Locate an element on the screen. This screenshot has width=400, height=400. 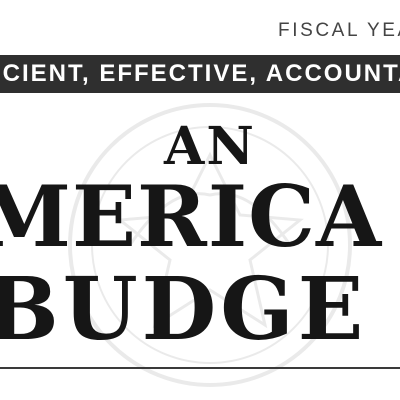
fiscal-year-label: FISCAL YEA is located at coordinates (339, 30).